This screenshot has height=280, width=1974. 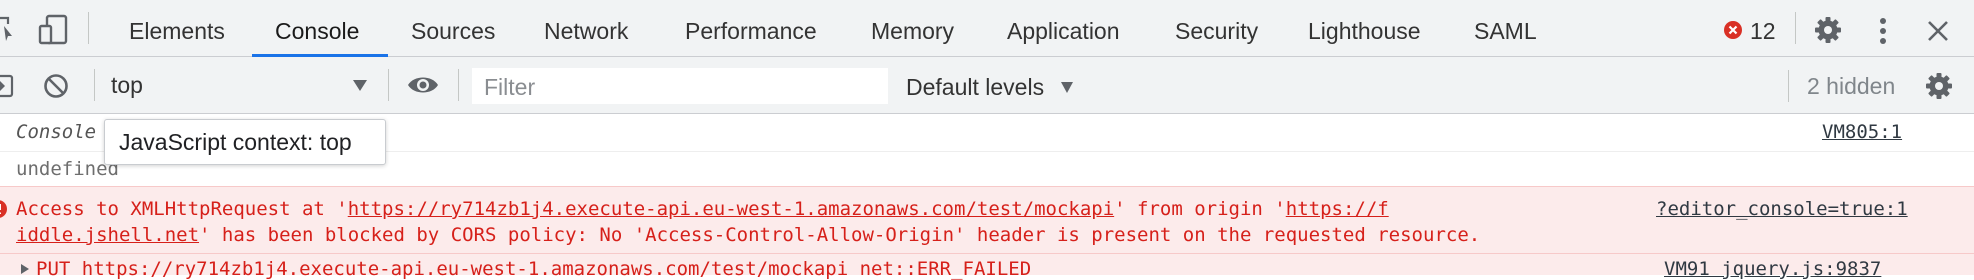 What do you see at coordinates (317, 28) in the screenshot?
I see `tab-console: Console` at bounding box center [317, 28].